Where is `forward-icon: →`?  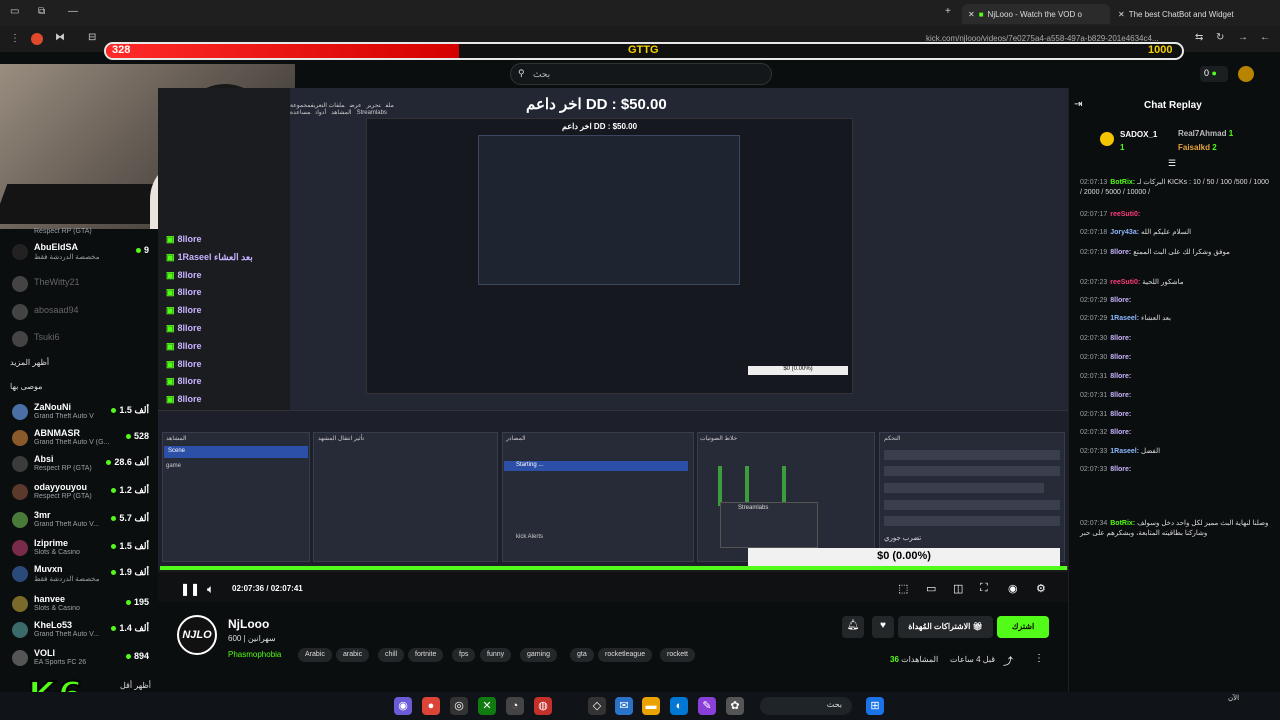
forward-icon: → is located at coordinates (1243, 38).